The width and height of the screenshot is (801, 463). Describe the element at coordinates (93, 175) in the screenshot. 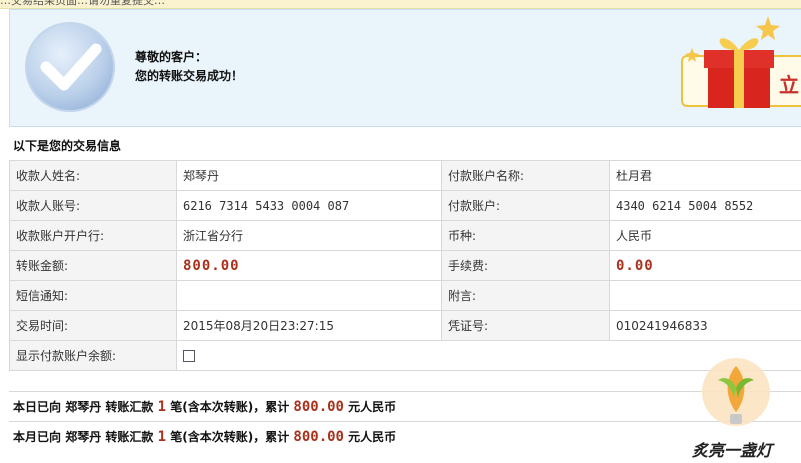

I see `payee-name-label: 收款人姓名:` at that location.